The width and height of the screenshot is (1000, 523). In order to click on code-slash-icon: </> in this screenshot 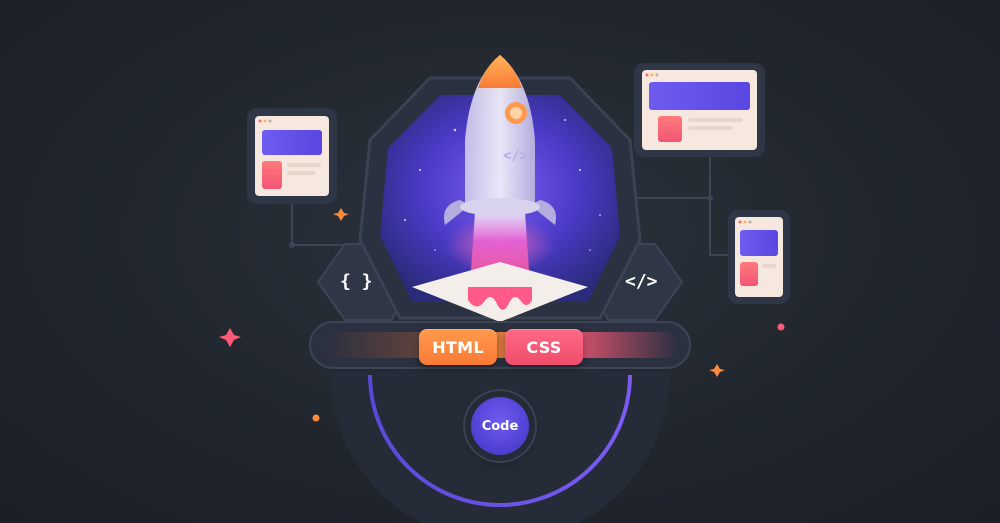, I will do `click(641, 281)`.